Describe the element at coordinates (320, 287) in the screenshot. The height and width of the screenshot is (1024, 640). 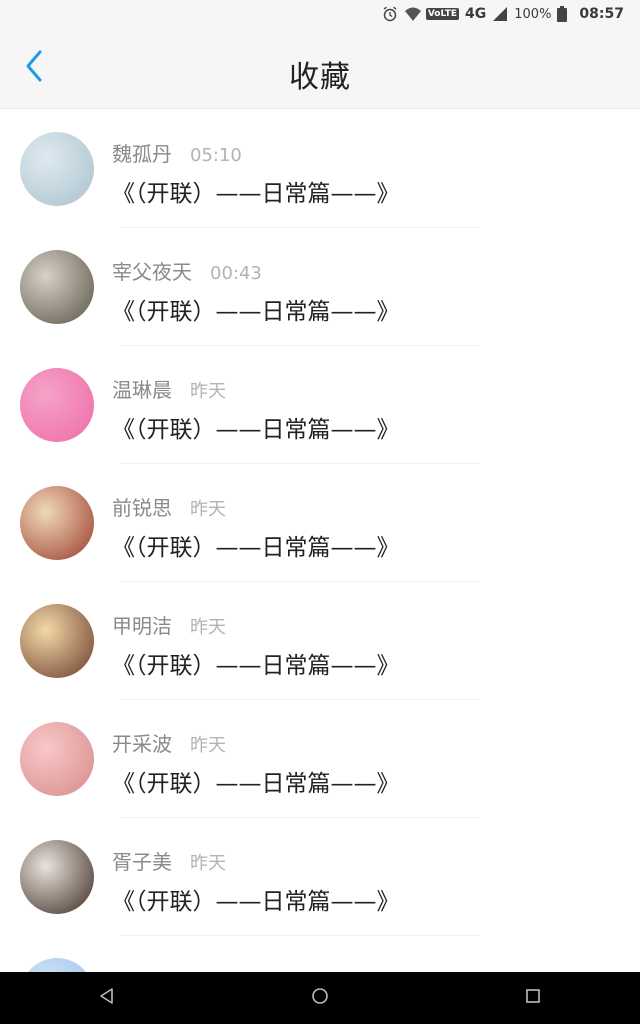
I see `favorite-item: 宰父夜天 00:43 《（开联）——日常篇——》` at that location.